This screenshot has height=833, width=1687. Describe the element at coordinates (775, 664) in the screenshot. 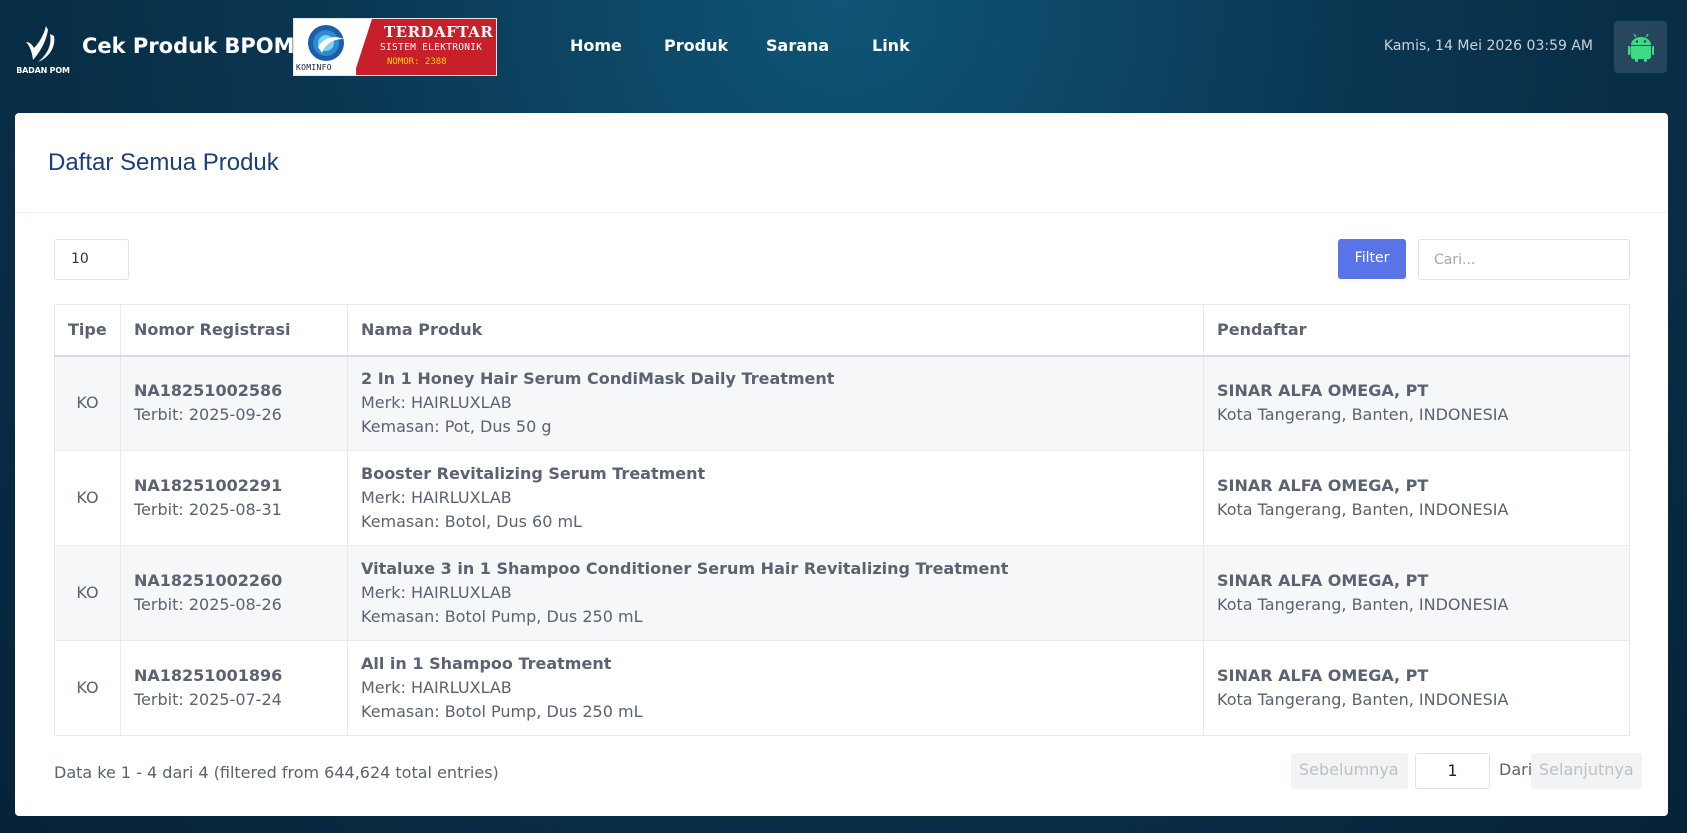

I see `product-name: All in 1 Shampoo Treatment` at that location.